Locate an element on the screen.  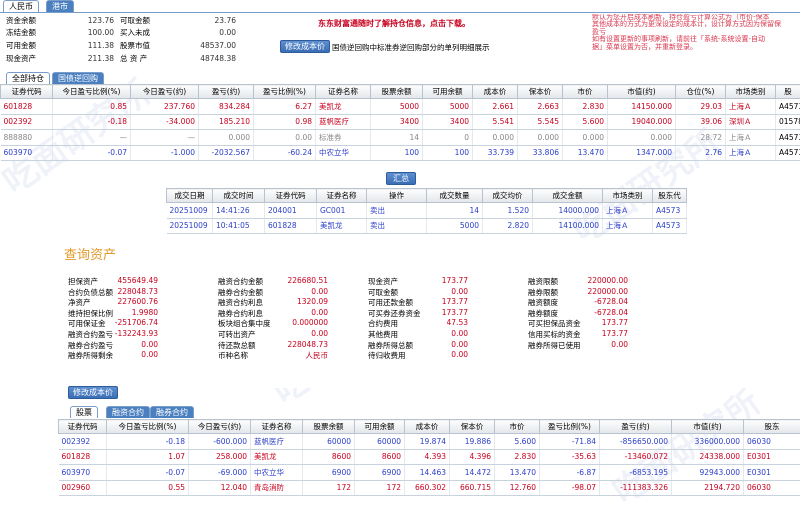
asset-value: 227600.76 is located at coordinates (137, 301).